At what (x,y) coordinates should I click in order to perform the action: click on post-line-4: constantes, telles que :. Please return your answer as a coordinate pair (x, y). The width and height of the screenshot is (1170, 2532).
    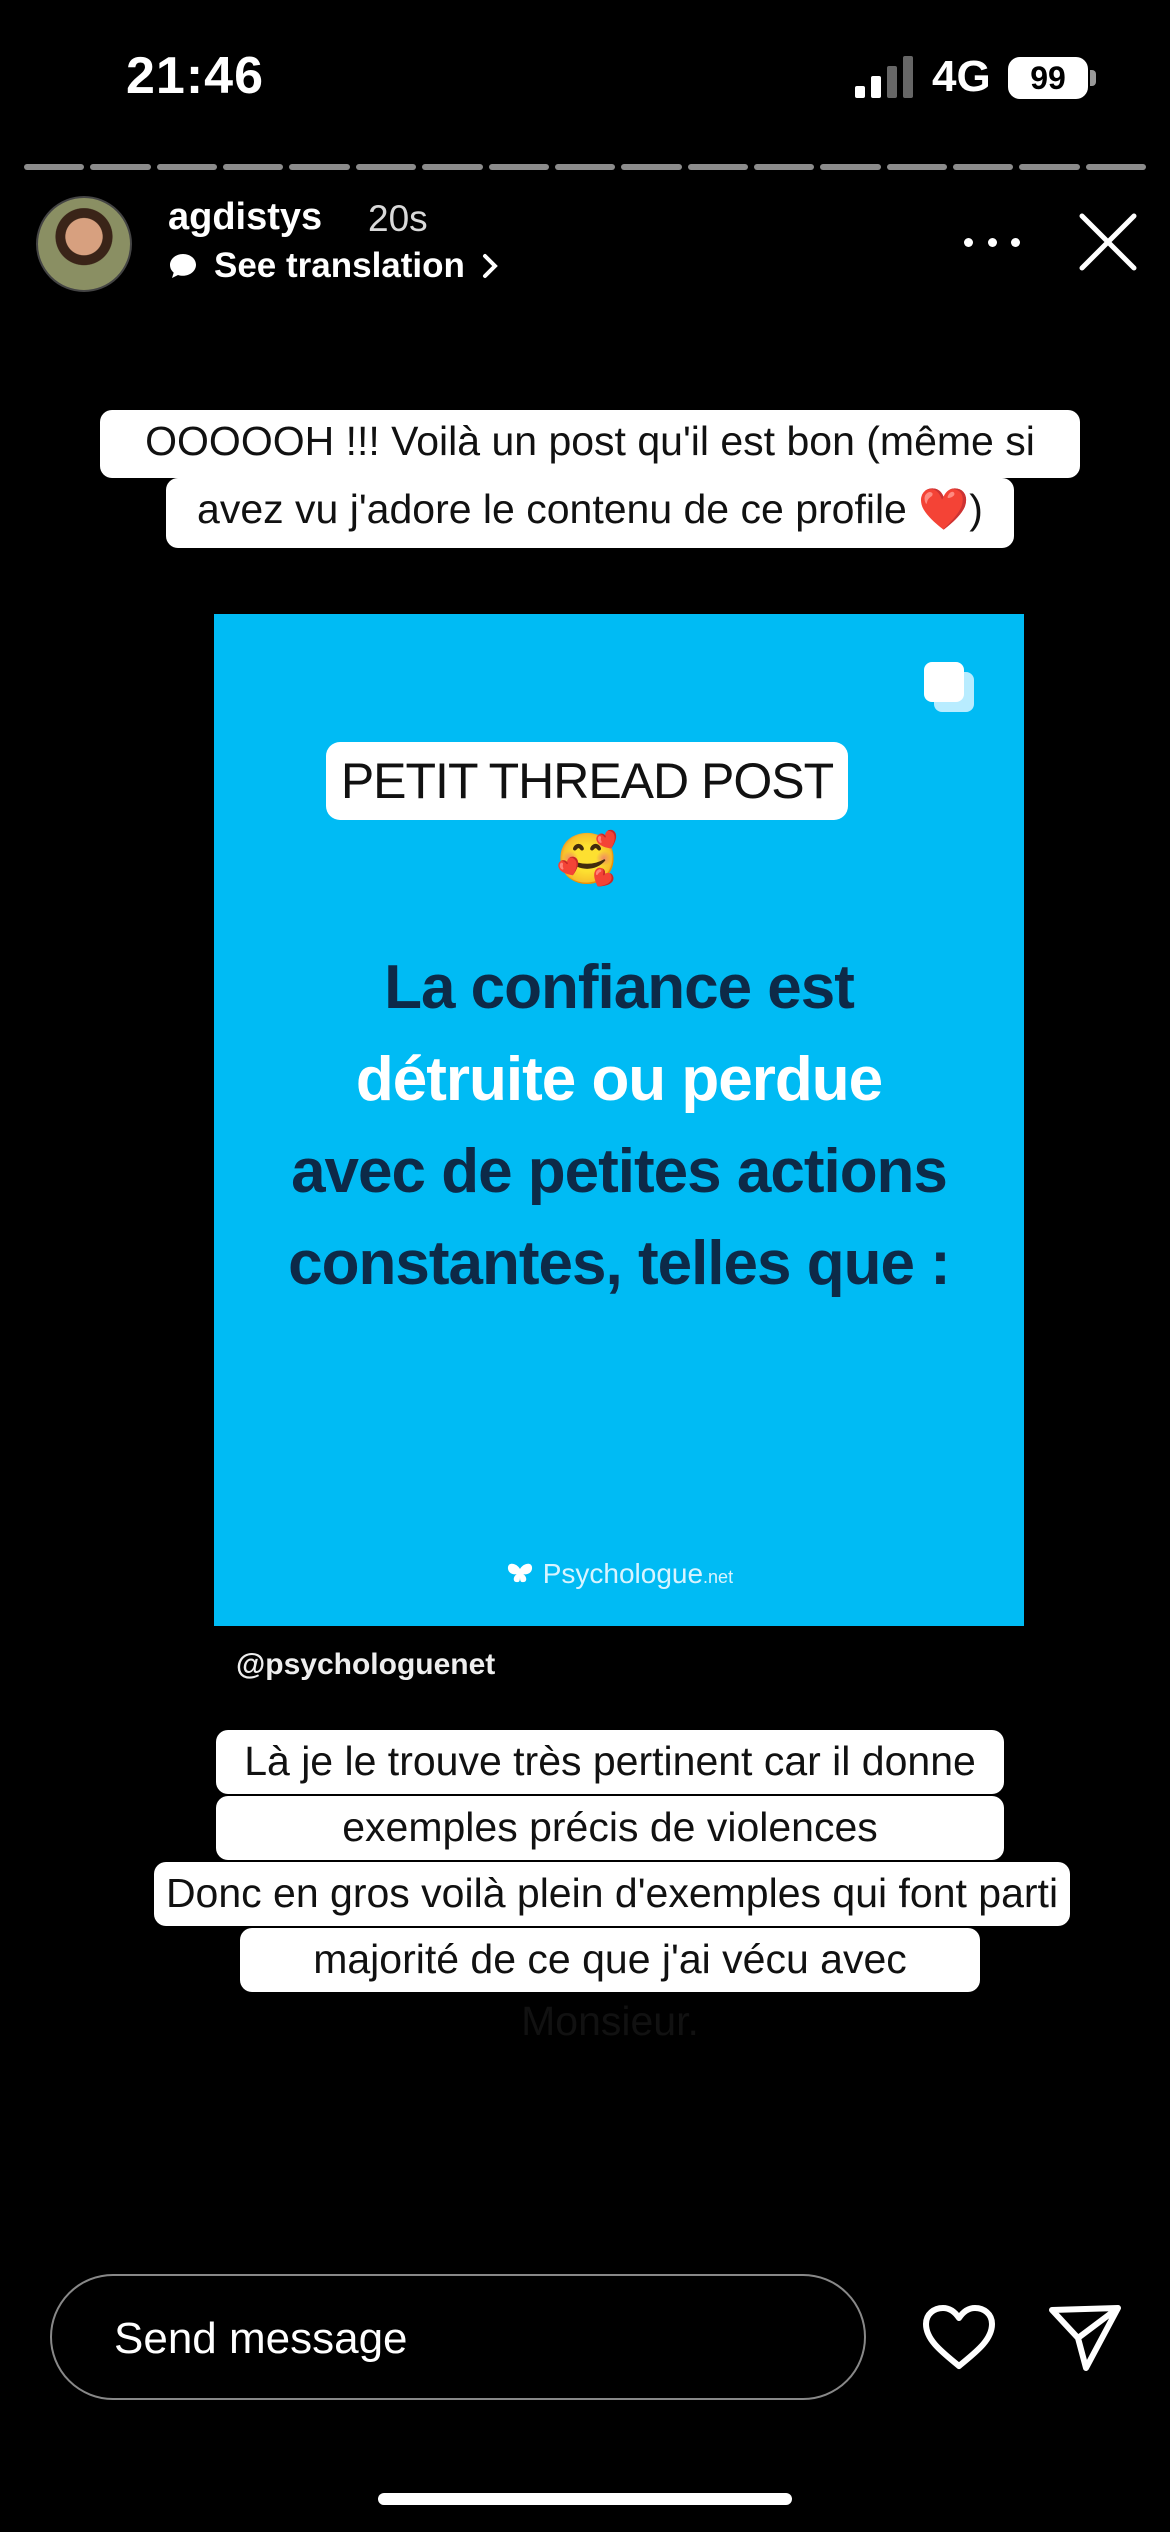
    Looking at the image, I should click on (619, 1263).